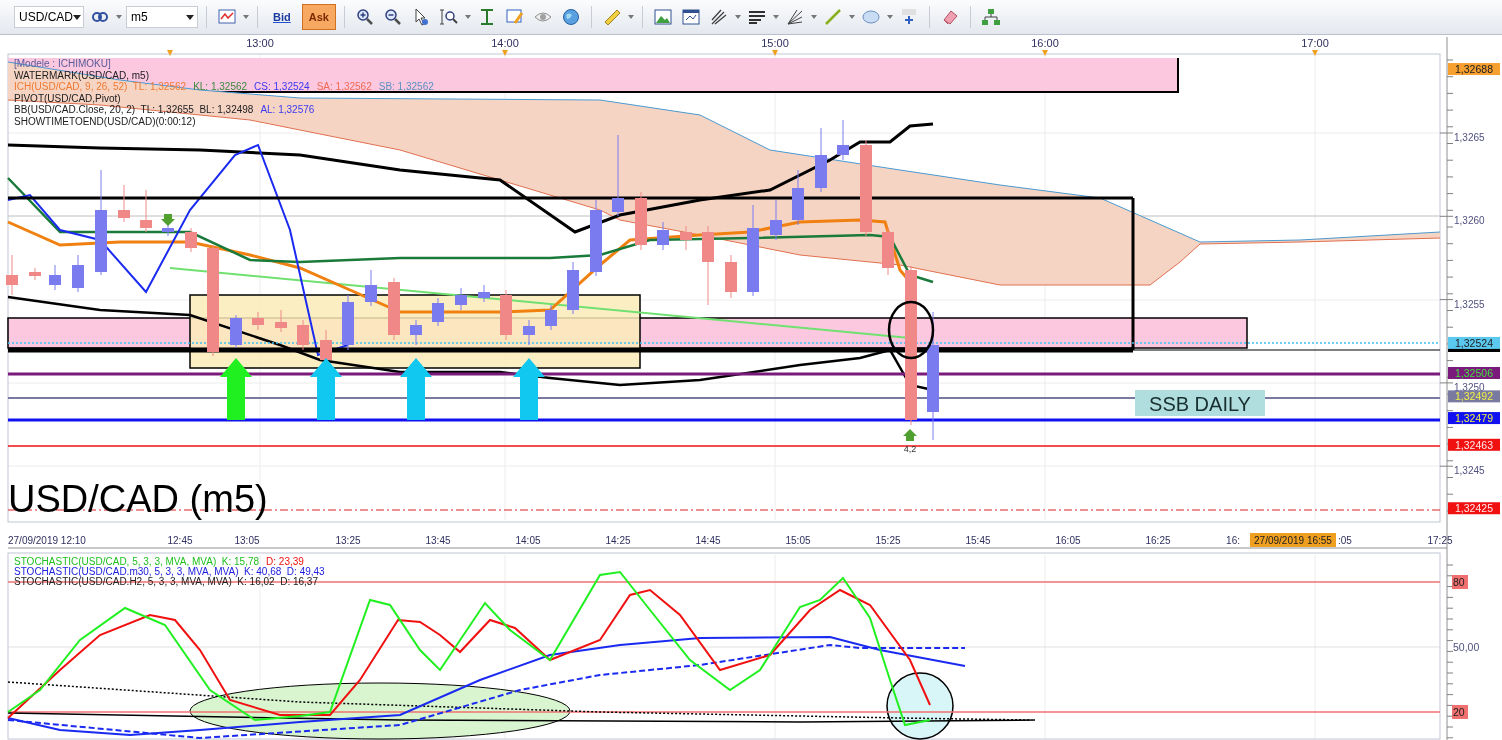  What do you see at coordinates (1045, 43) in the screenshot?
I see `time-label: 16:00` at bounding box center [1045, 43].